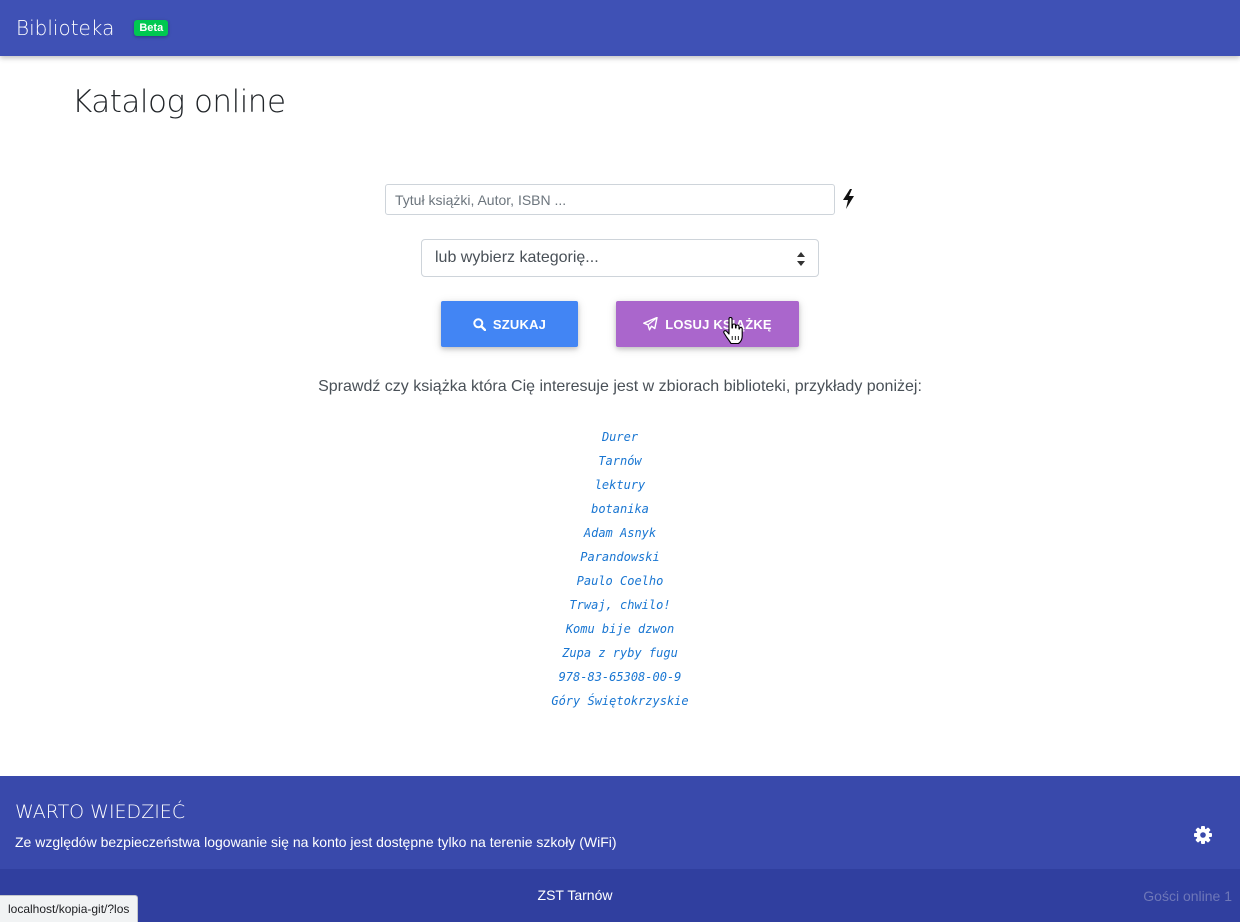 The image size is (1240, 922). What do you see at coordinates (620, 895) in the screenshot?
I see `footer-bar: ZST Tarnów Gości online 1` at bounding box center [620, 895].